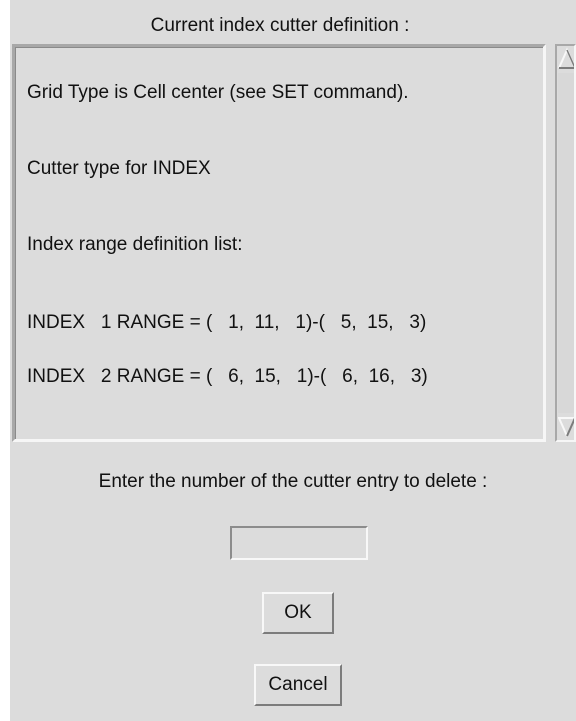 Image resolution: width=576 pixels, height=721 pixels. I want to click on index-range-line-1: INDEX 1 RANGE = ( 1, 11, 1)-( 5, 15, 3), so click(227, 322).